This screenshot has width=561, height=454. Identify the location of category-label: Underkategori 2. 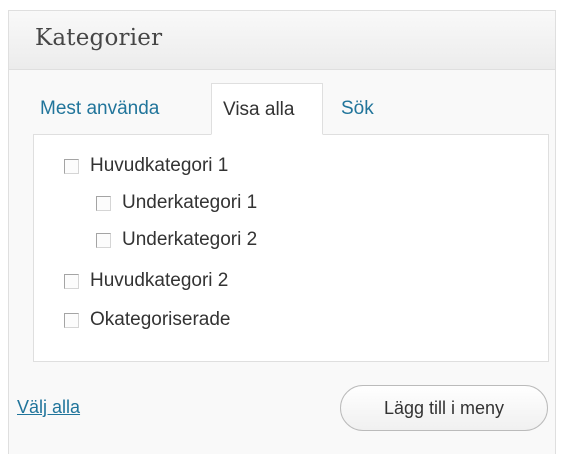
(190, 239).